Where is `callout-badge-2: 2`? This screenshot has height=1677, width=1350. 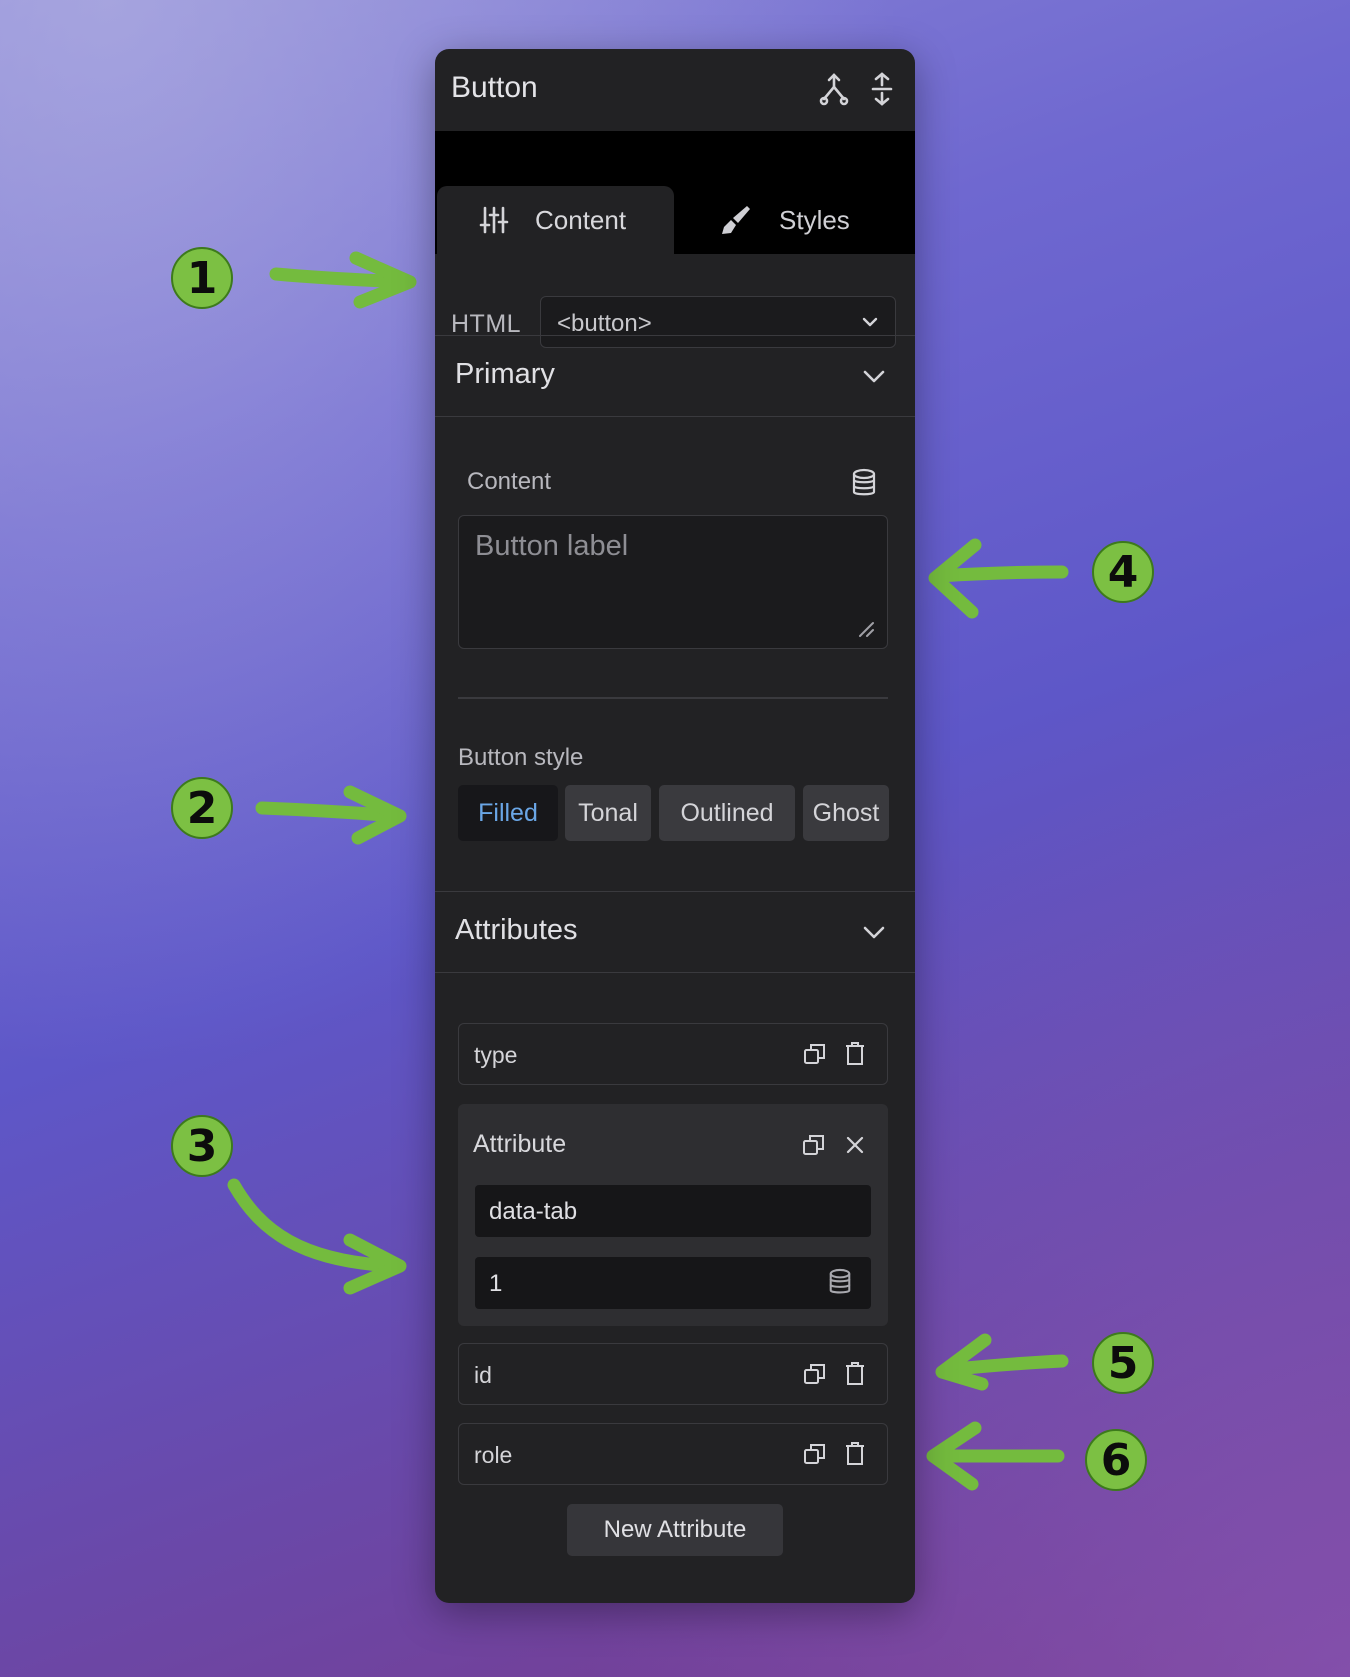
callout-badge-2: 2 is located at coordinates (202, 808).